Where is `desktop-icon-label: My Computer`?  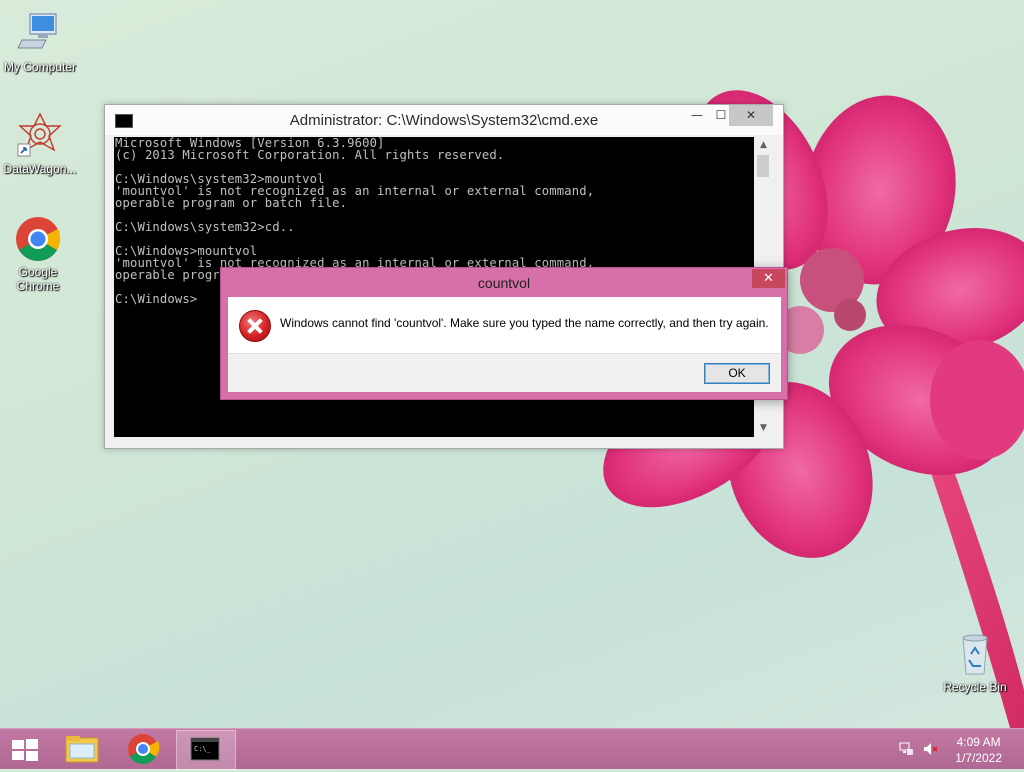 desktop-icon-label: My Computer is located at coordinates (40, 67).